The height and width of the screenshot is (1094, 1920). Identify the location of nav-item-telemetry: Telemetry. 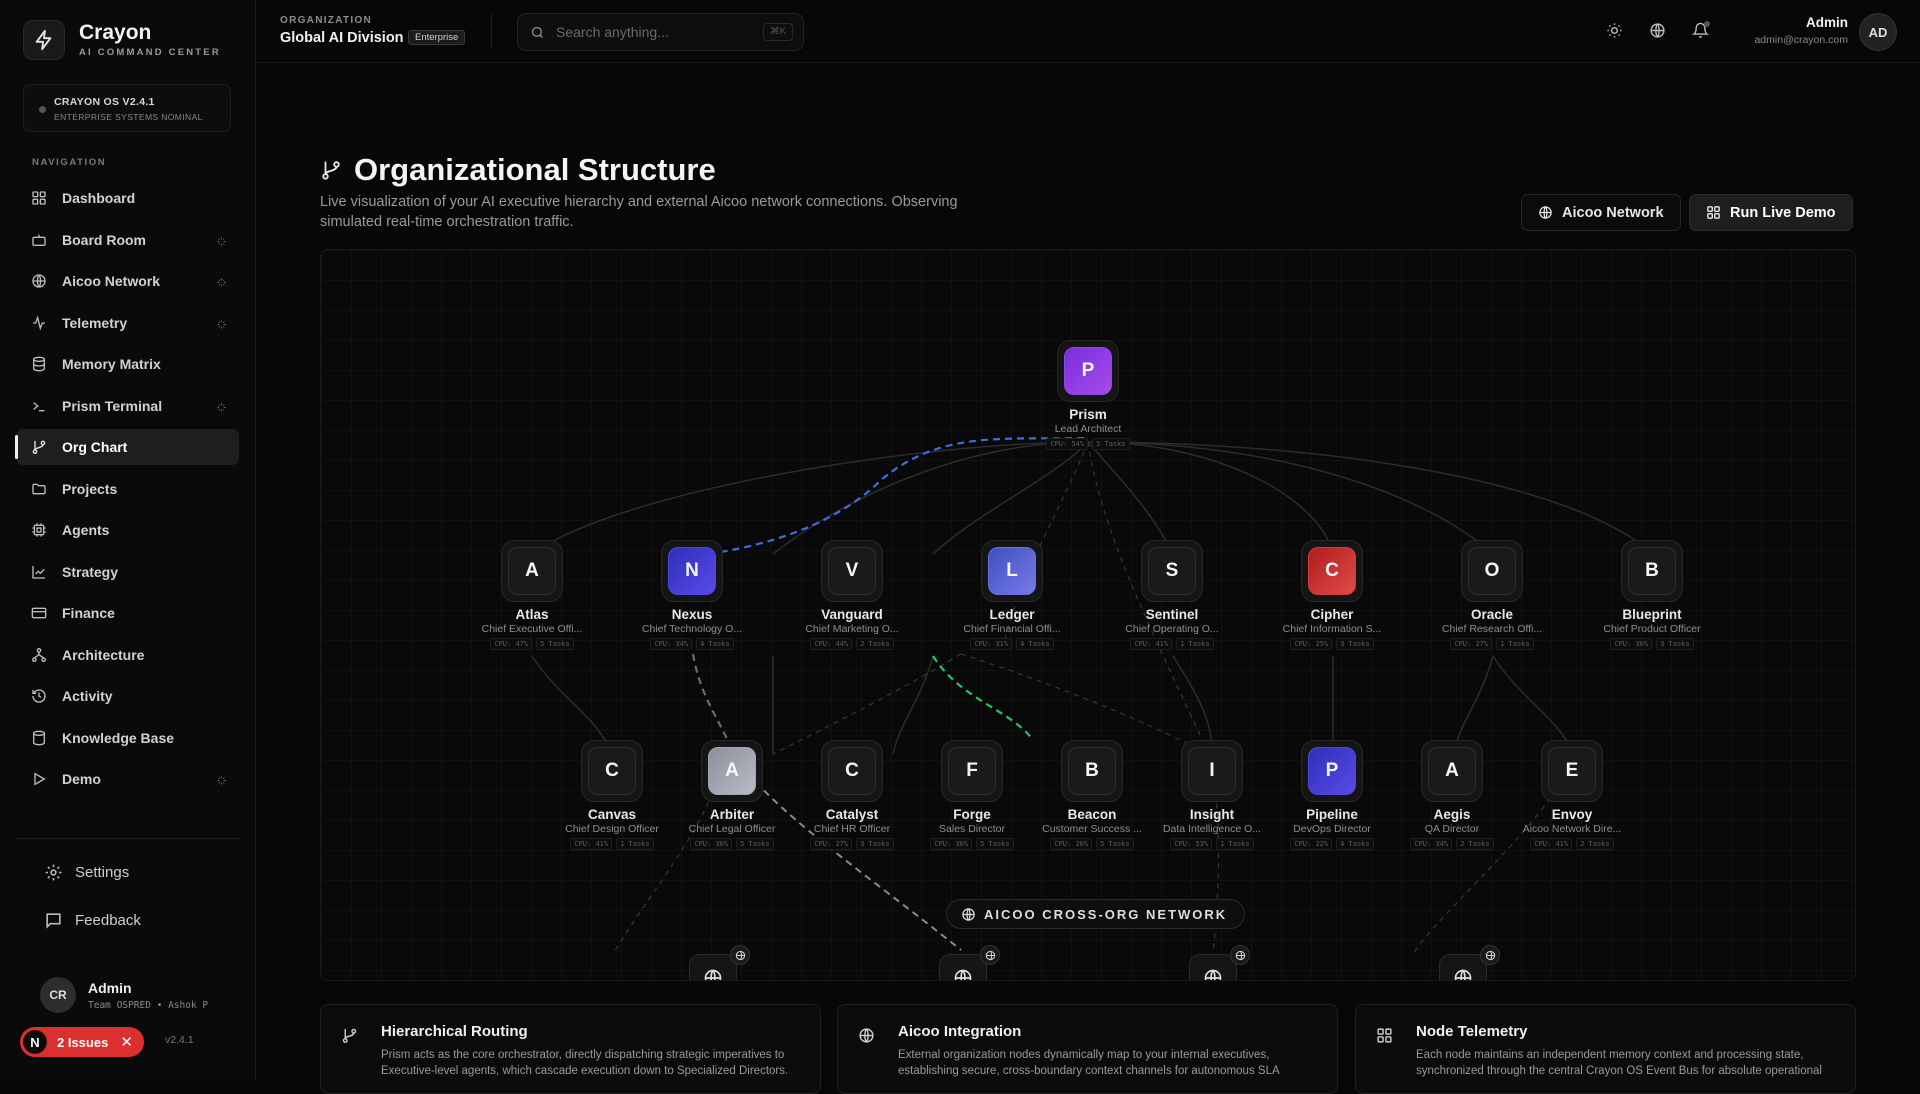
(127, 323).